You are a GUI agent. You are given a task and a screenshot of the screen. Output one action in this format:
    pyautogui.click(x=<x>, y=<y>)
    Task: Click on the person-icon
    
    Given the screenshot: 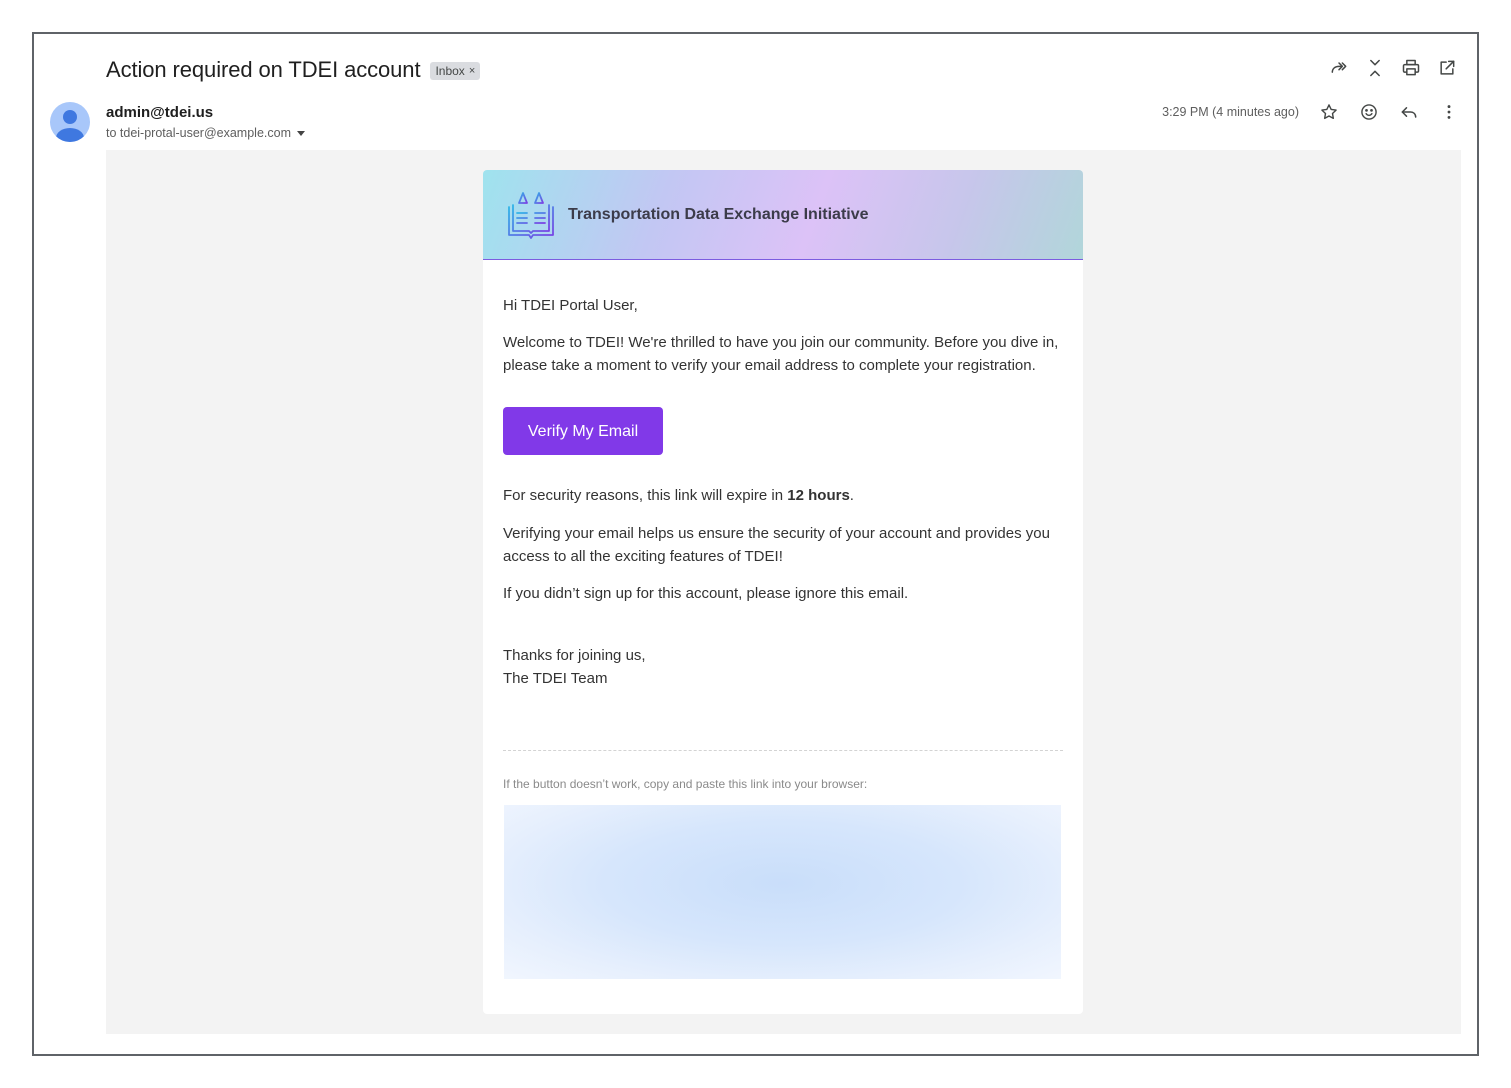 What is the action you would take?
    pyautogui.click(x=70, y=126)
    